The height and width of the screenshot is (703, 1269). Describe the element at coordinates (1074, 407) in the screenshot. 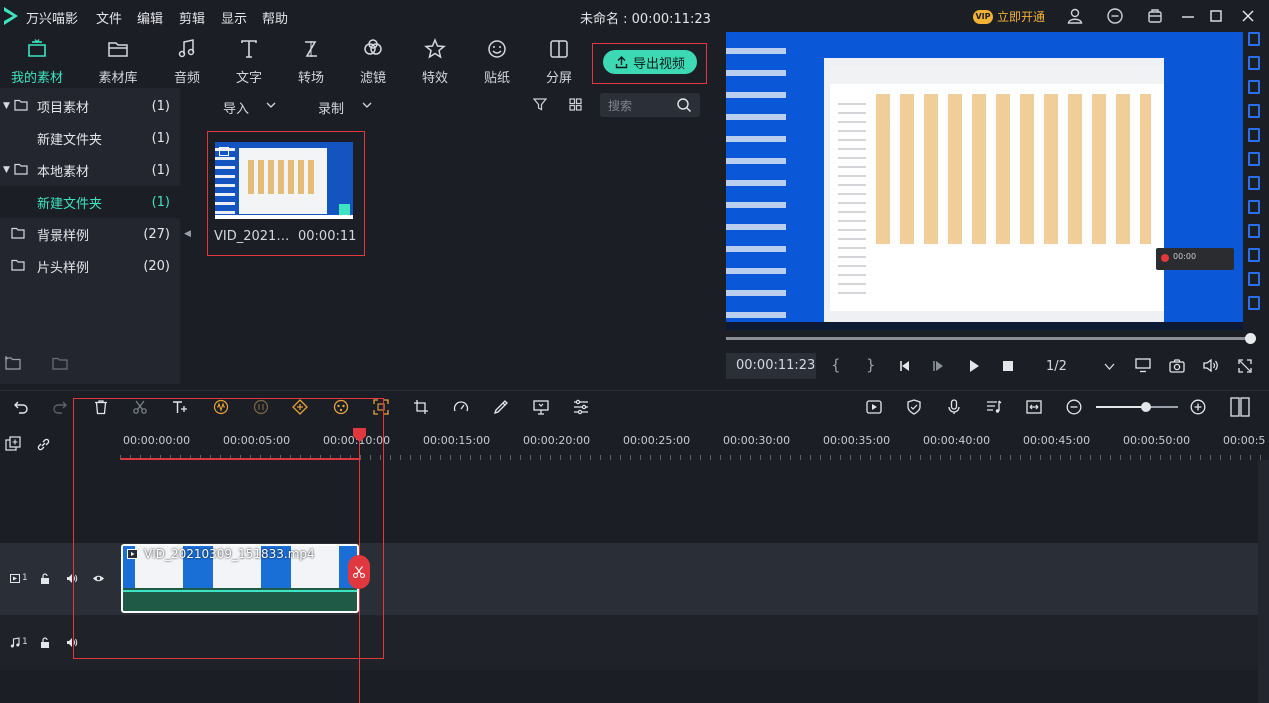

I see `zoom-out-icon` at that location.